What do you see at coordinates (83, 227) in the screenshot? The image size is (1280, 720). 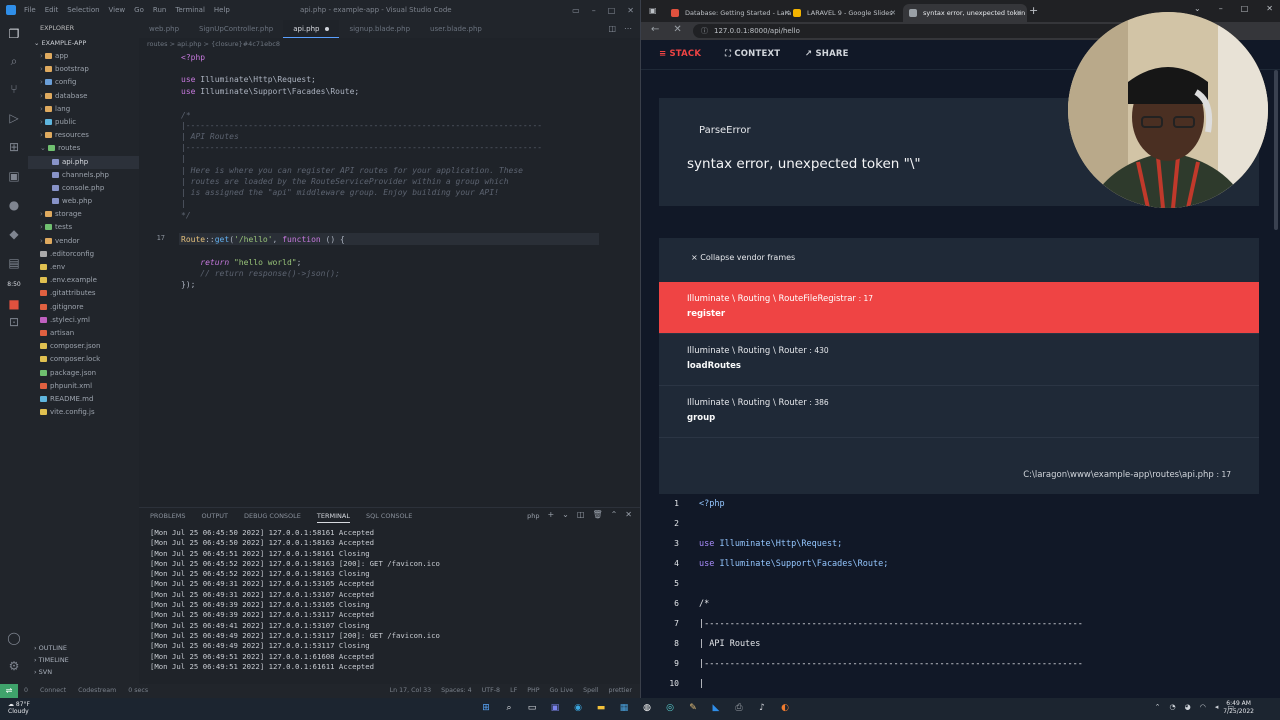 I see `tree-folder: › tests` at bounding box center [83, 227].